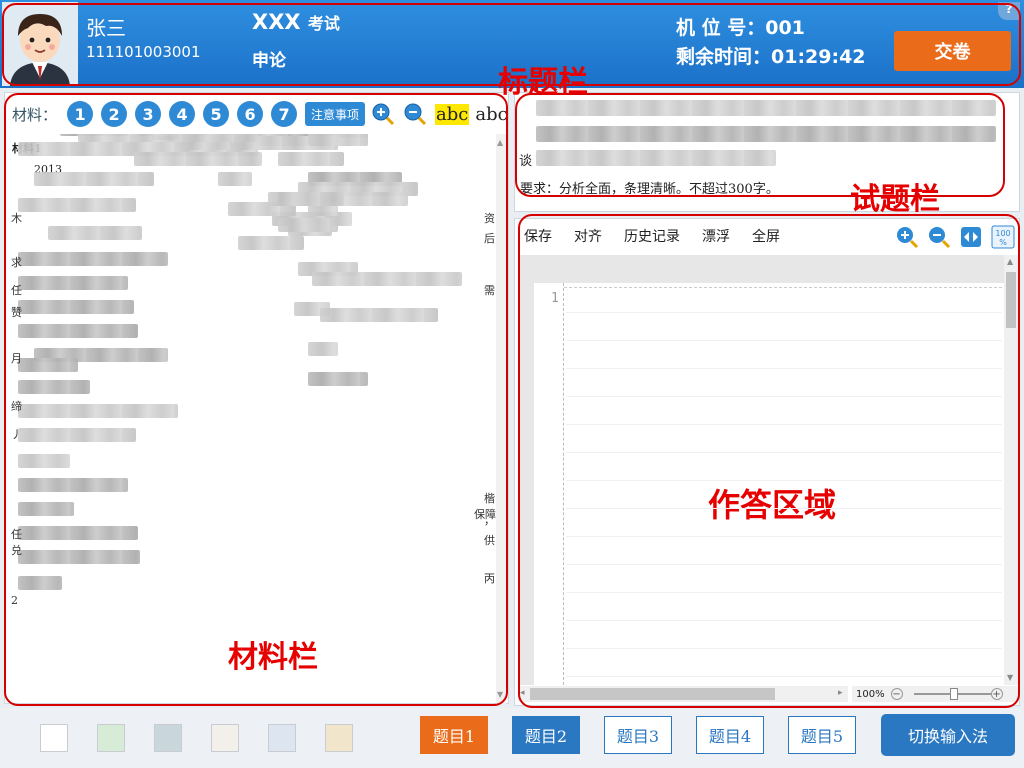  What do you see at coordinates (273, 657) in the screenshot?
I see `annotation-material-bar: 材料栏` at bounding box center [273, 657].